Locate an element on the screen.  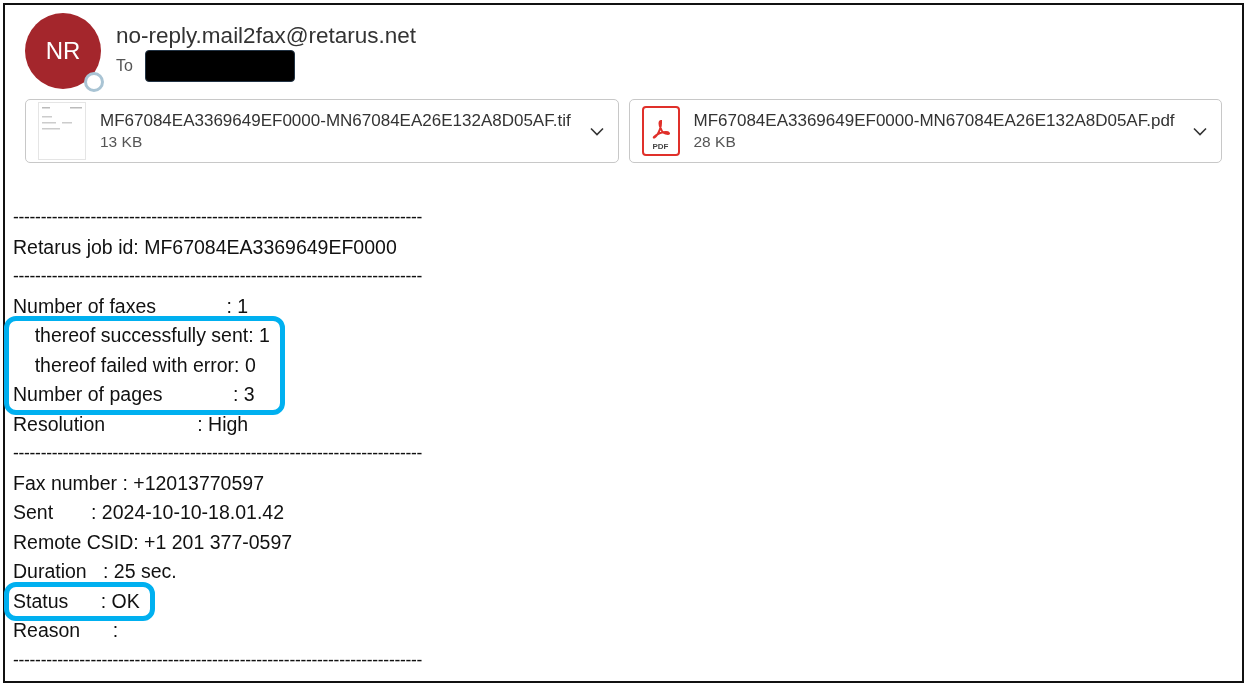
swirl-icon is located at coordinates (660, 129).